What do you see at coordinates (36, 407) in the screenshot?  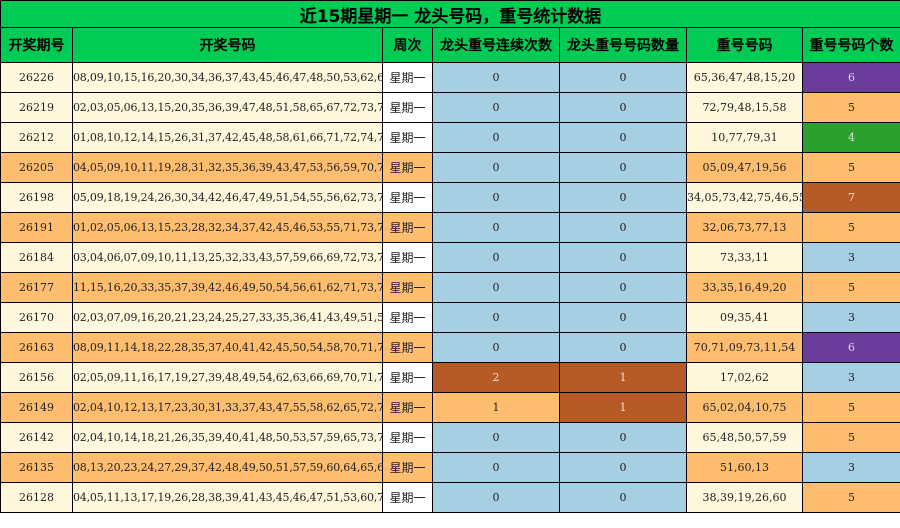 I see `issue-cell: 26149` at bounding box center [36, 407].